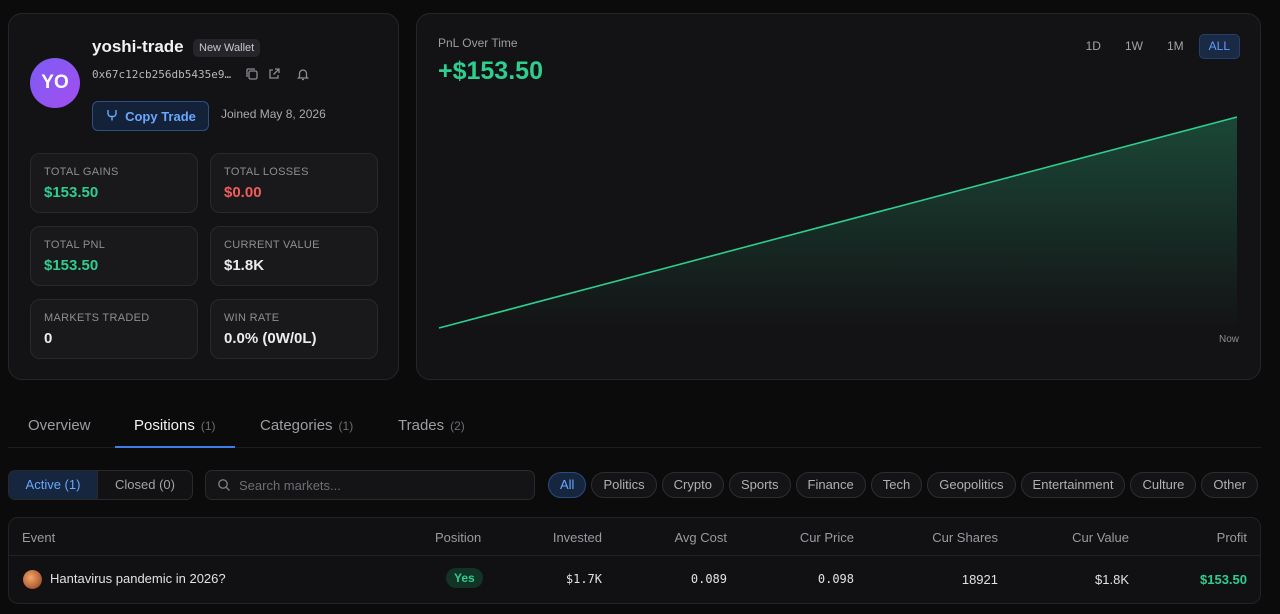 The width and height of the screenshot is (1280, 614). I want to click on time-range-selector: 1D 1W 1M ALL, so click(1158, 46).